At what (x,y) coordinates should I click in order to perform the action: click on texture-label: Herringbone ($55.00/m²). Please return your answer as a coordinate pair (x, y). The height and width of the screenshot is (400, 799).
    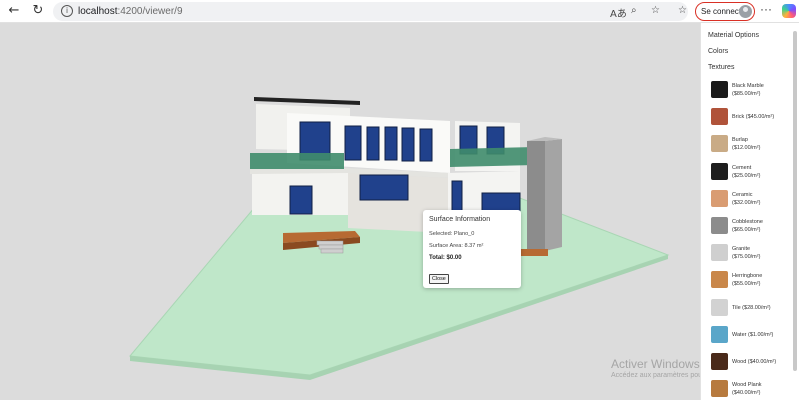
    Looking at the image, I should click on (760, 280).